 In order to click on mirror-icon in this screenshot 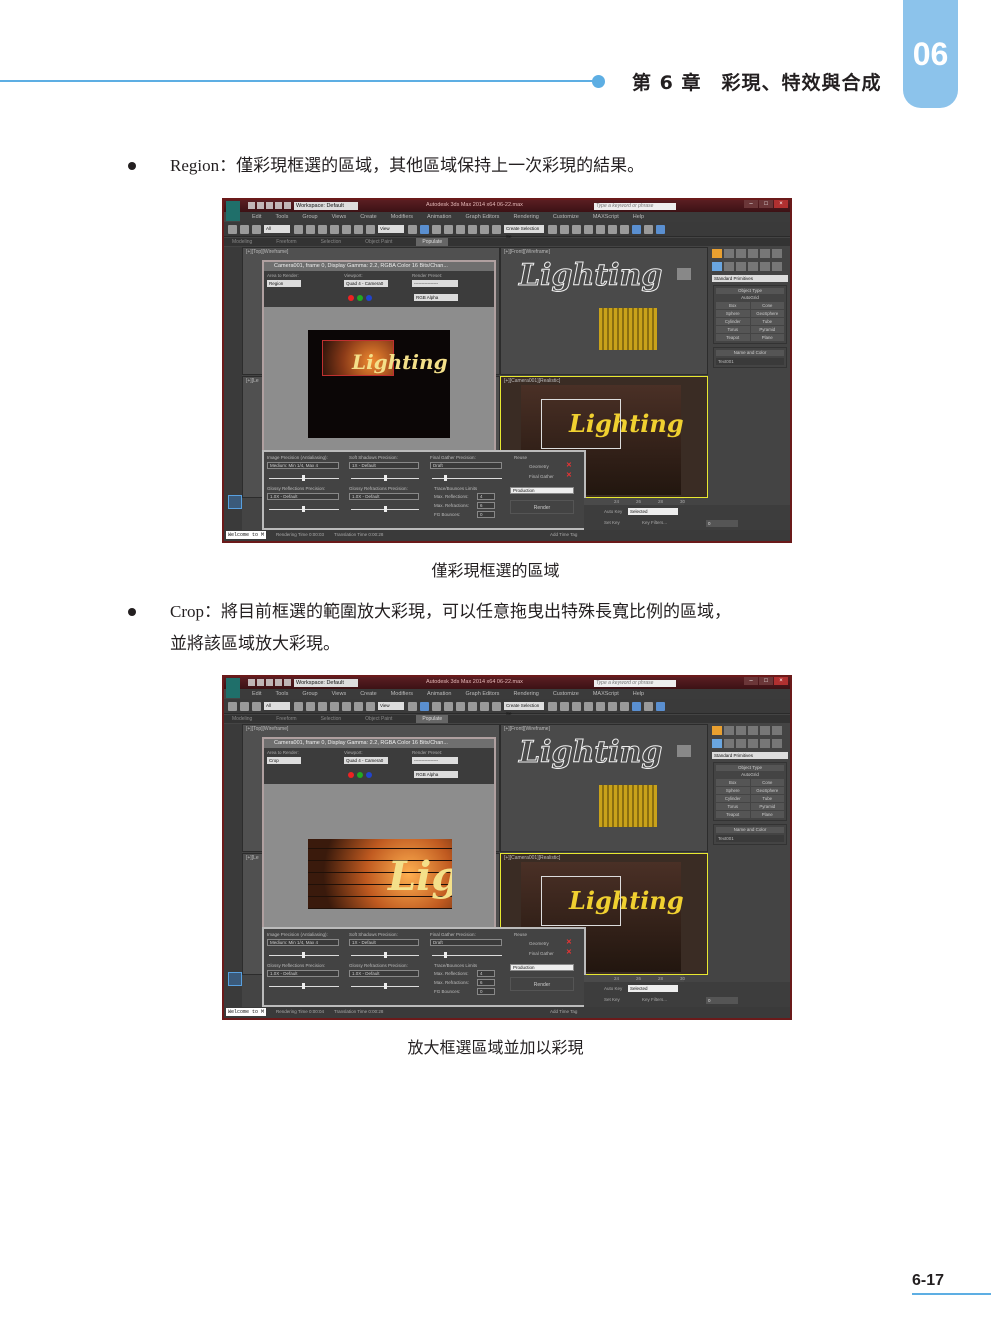, I will do `click(552, 229)`.